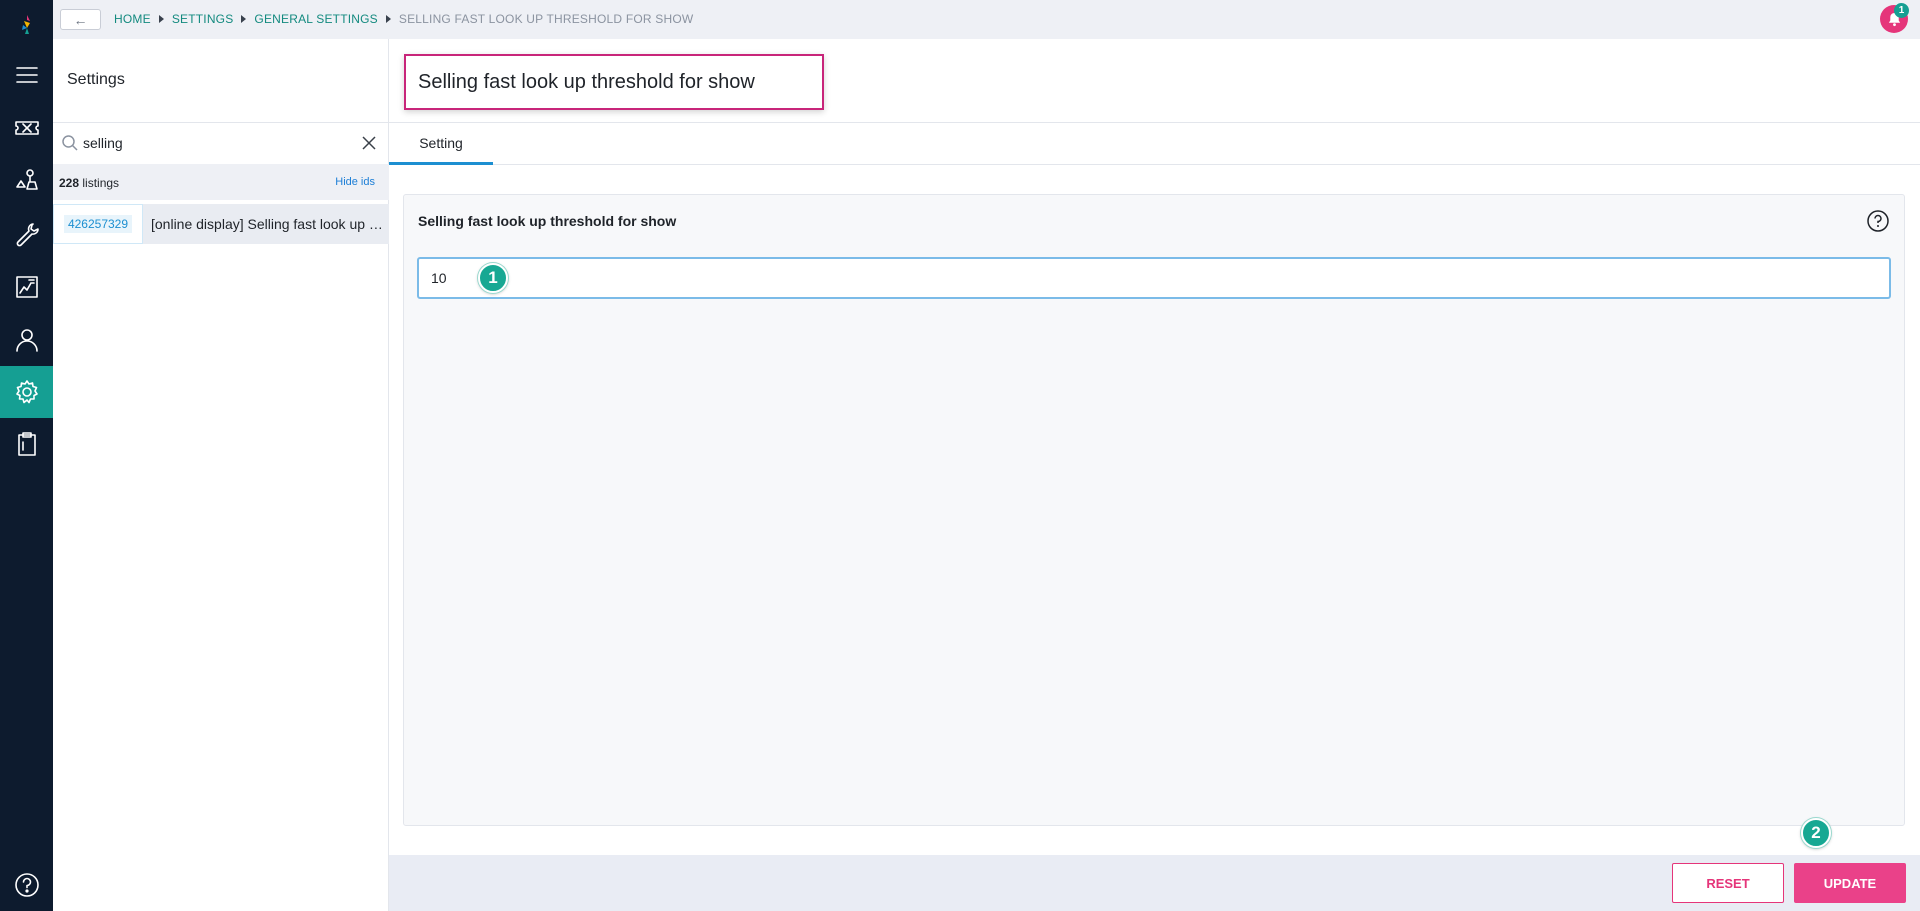  I want to click on settings-nav, so click(26, 392).